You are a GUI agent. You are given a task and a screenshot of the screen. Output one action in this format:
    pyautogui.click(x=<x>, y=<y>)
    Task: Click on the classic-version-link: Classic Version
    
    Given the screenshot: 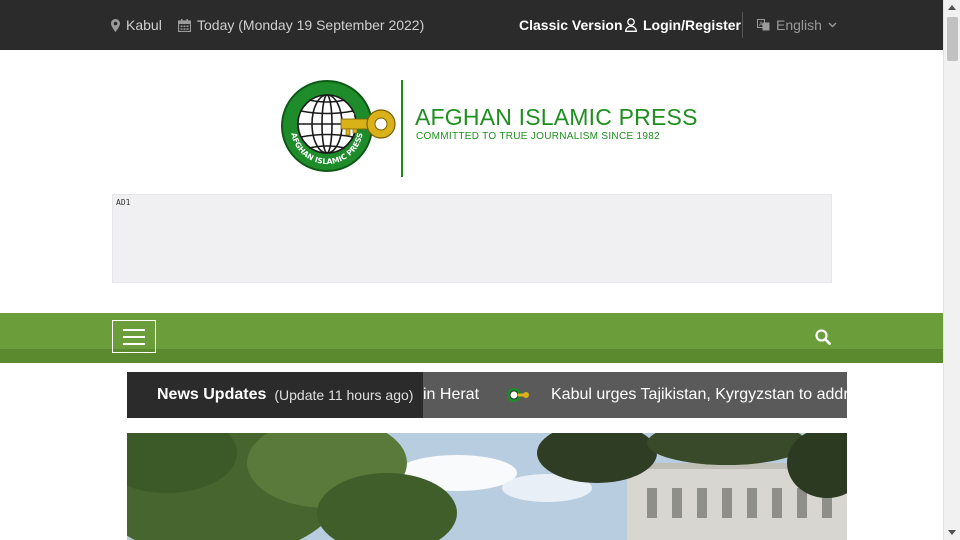 What is the action you would take?
    pyautogui.click(x=571, y=25)
    